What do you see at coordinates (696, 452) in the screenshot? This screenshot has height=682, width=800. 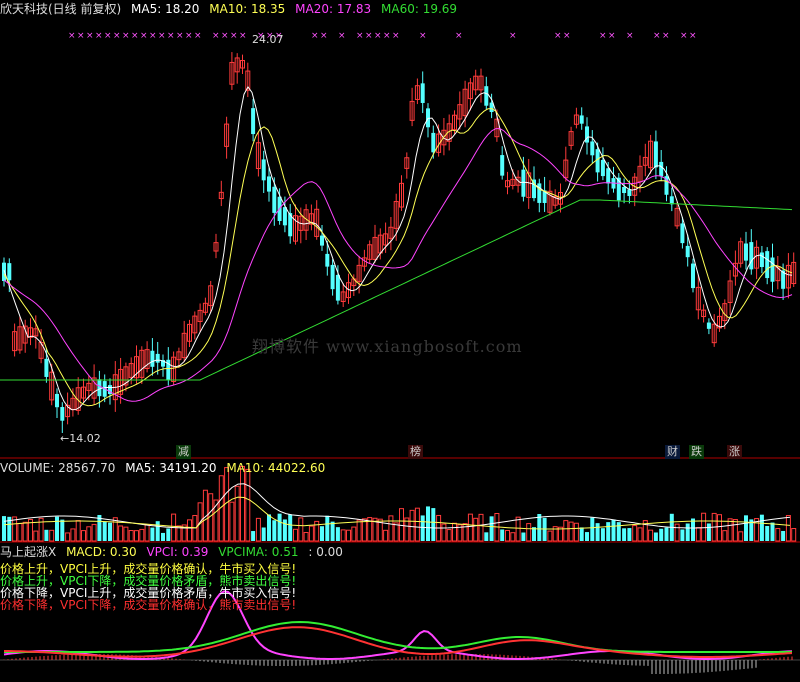 I see `event-tag-die: 跌` at bounding box center [696, 452].